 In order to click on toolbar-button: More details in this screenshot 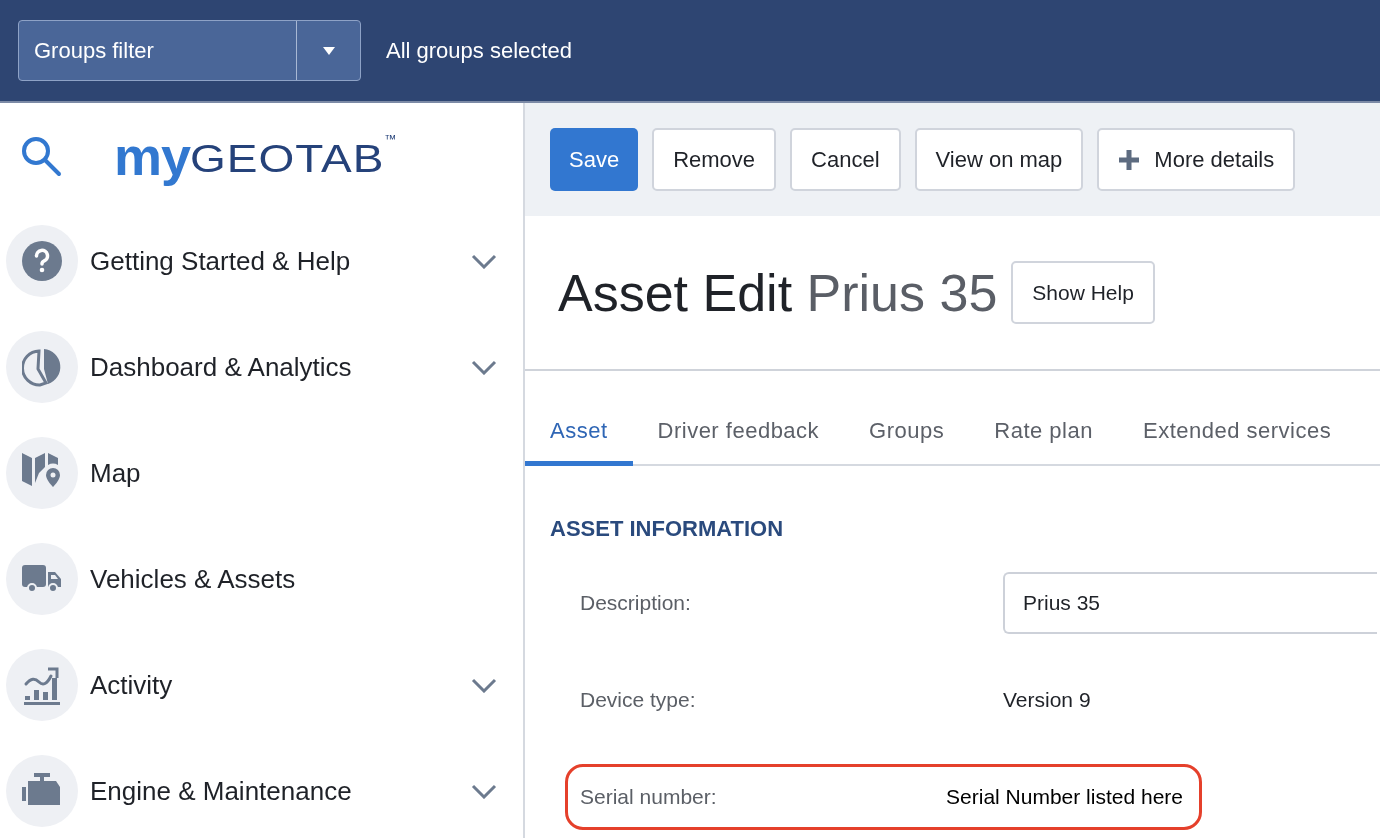, I will do `click(1196, 159)`.